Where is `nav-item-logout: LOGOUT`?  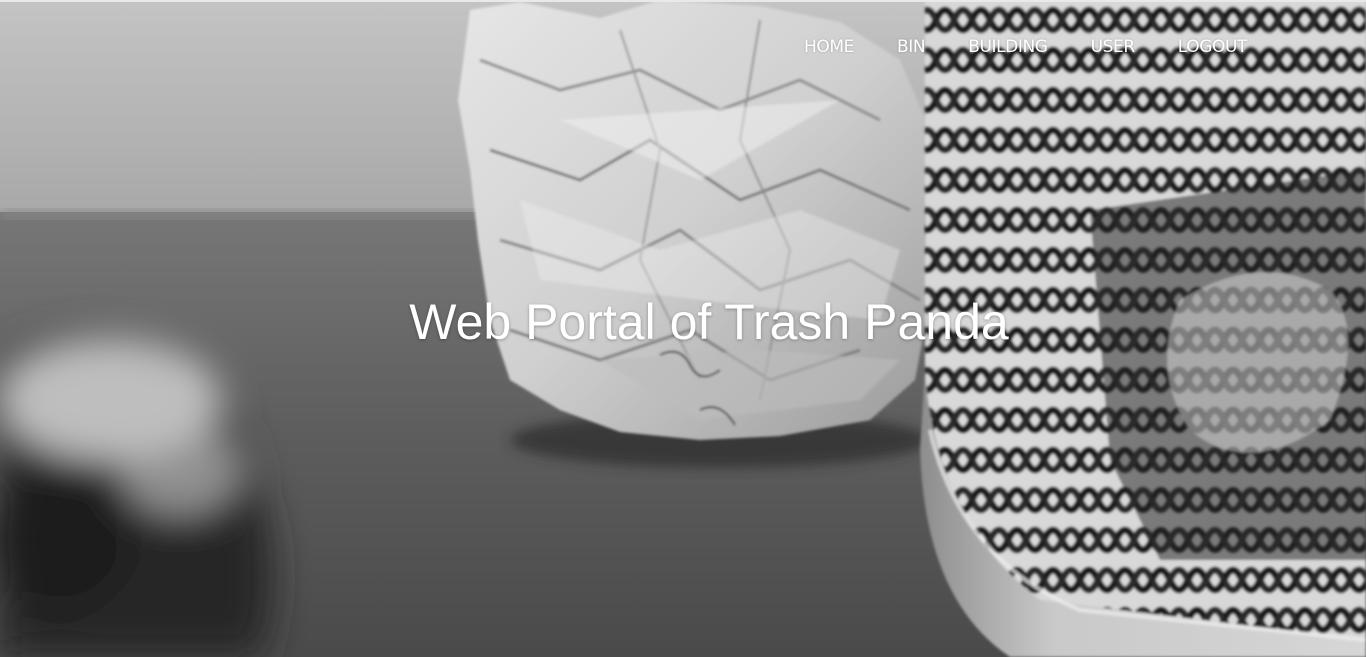
nav-item-logout: LOGOUT is located at coordinates (1191, 47).